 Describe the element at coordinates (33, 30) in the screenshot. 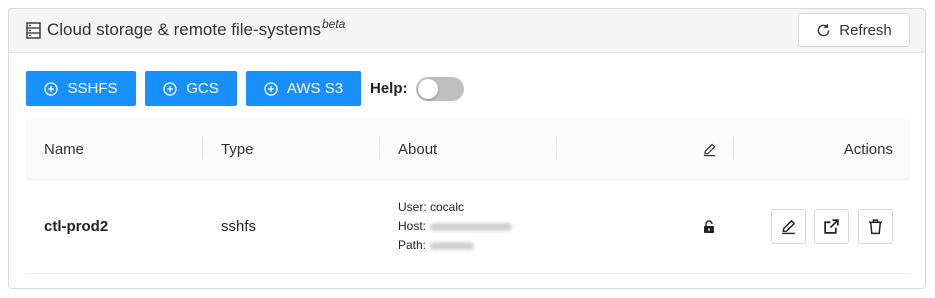

I see `server-icon` at that location.